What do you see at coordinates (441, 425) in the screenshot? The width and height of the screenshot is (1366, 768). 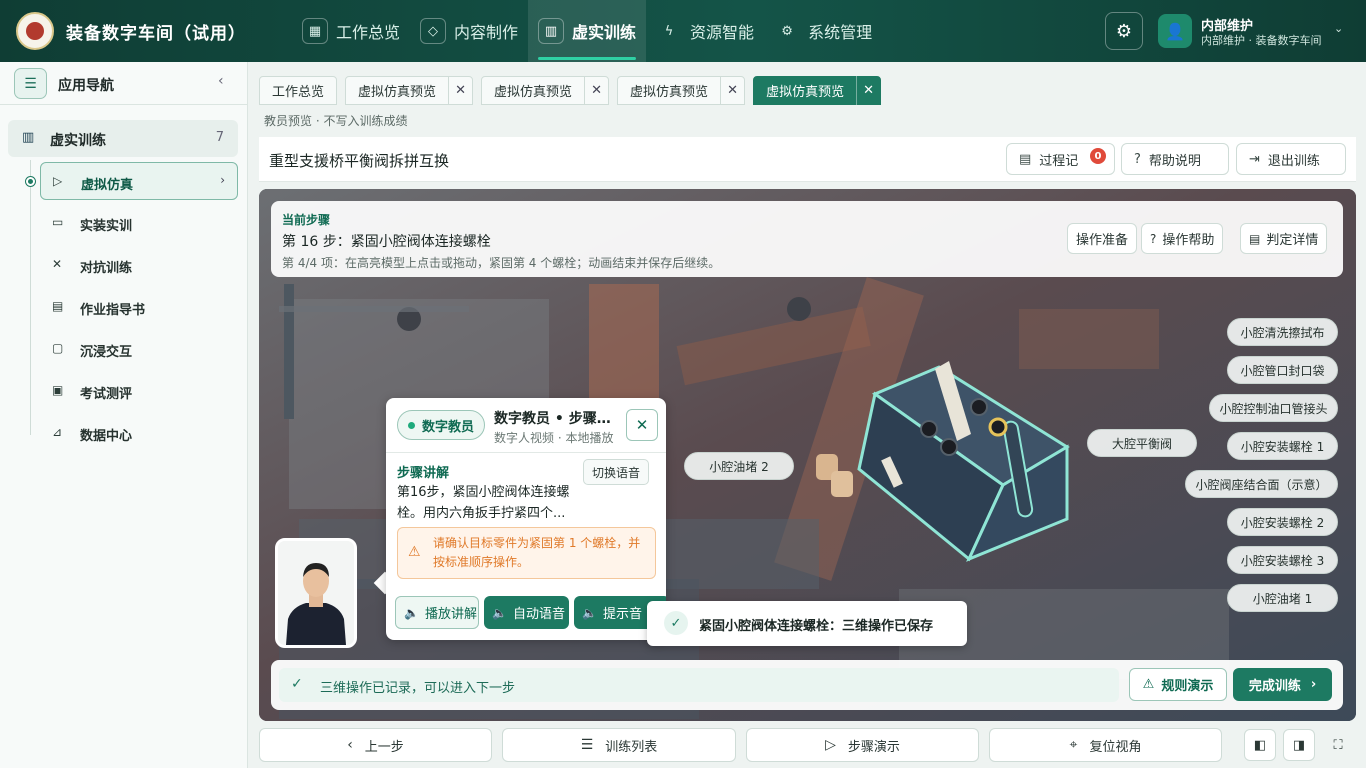 I see `digital-teacher-pill: 数字教员` at bounding box center [441, 425].